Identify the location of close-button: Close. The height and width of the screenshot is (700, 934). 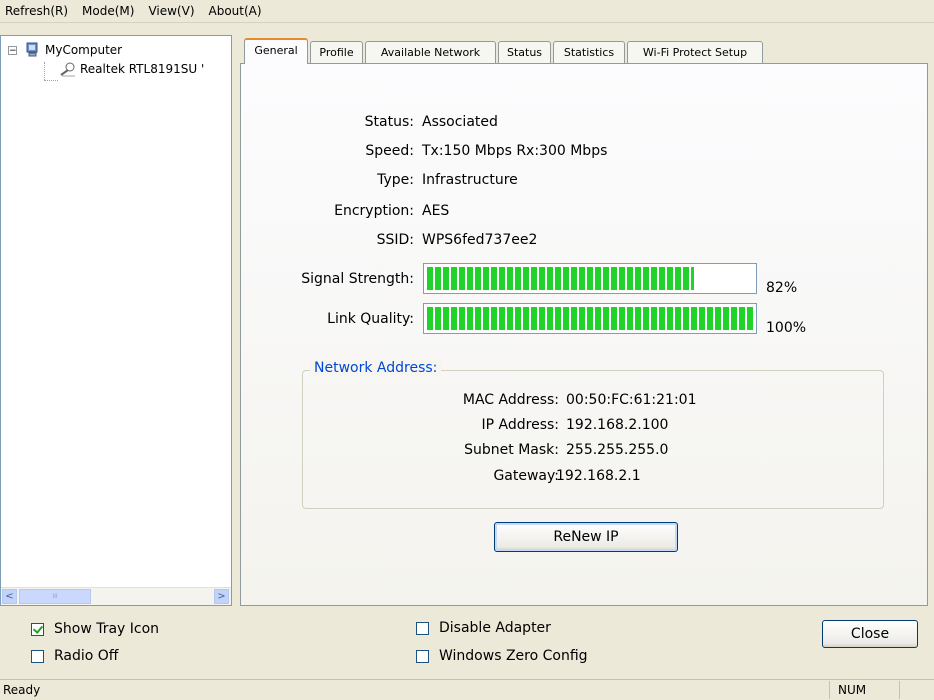
(870, 634).